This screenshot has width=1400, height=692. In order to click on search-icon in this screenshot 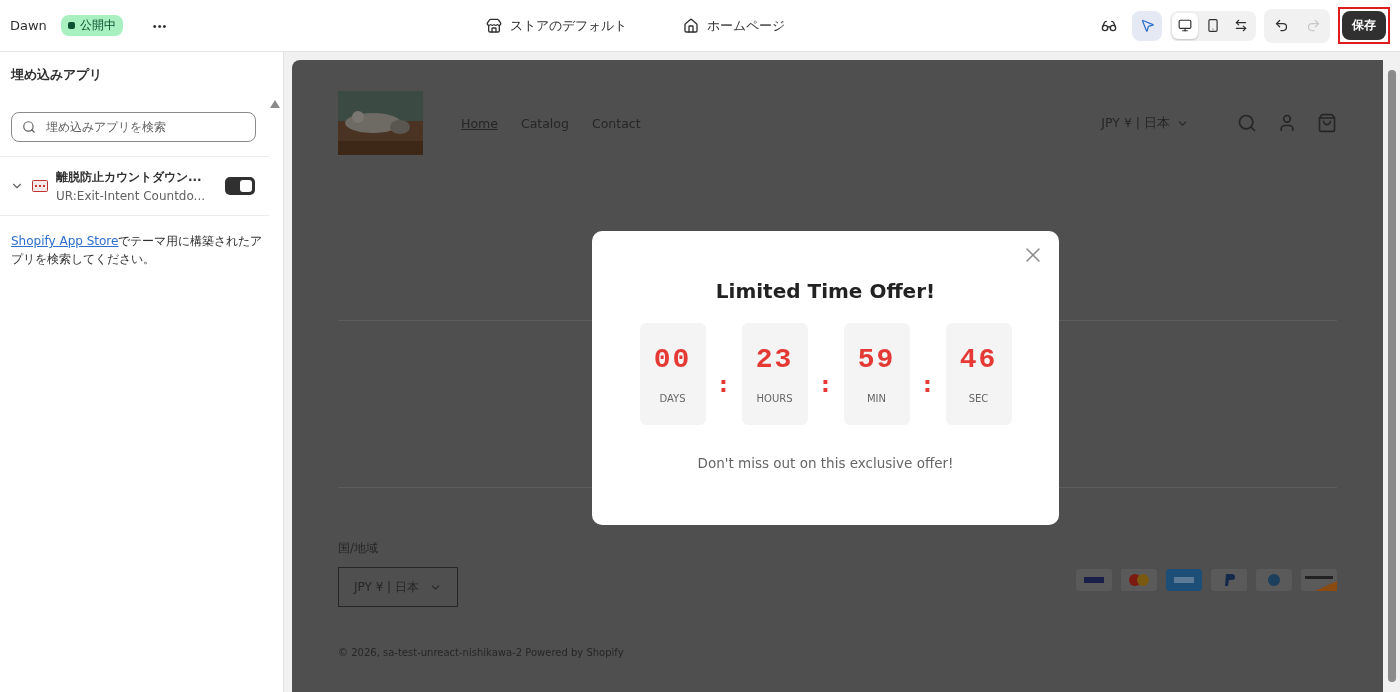, I will do `click(29, 127)`.